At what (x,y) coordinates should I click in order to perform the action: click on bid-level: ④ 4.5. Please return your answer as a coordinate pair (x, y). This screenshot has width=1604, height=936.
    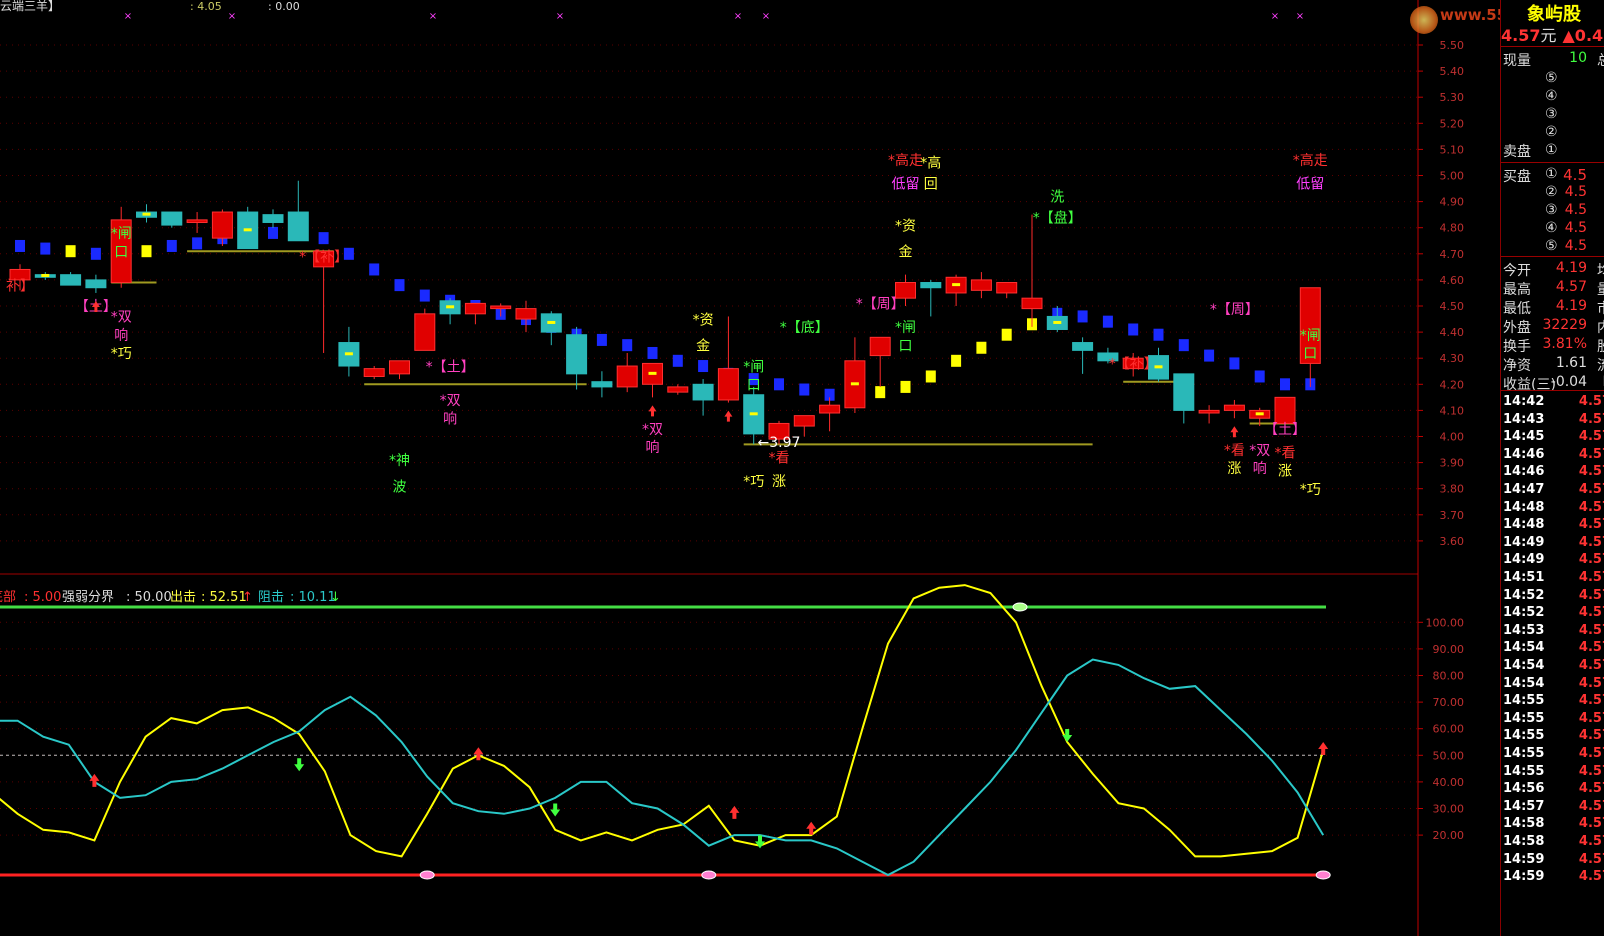
    Looking at the image, I should click on (1552, 229).